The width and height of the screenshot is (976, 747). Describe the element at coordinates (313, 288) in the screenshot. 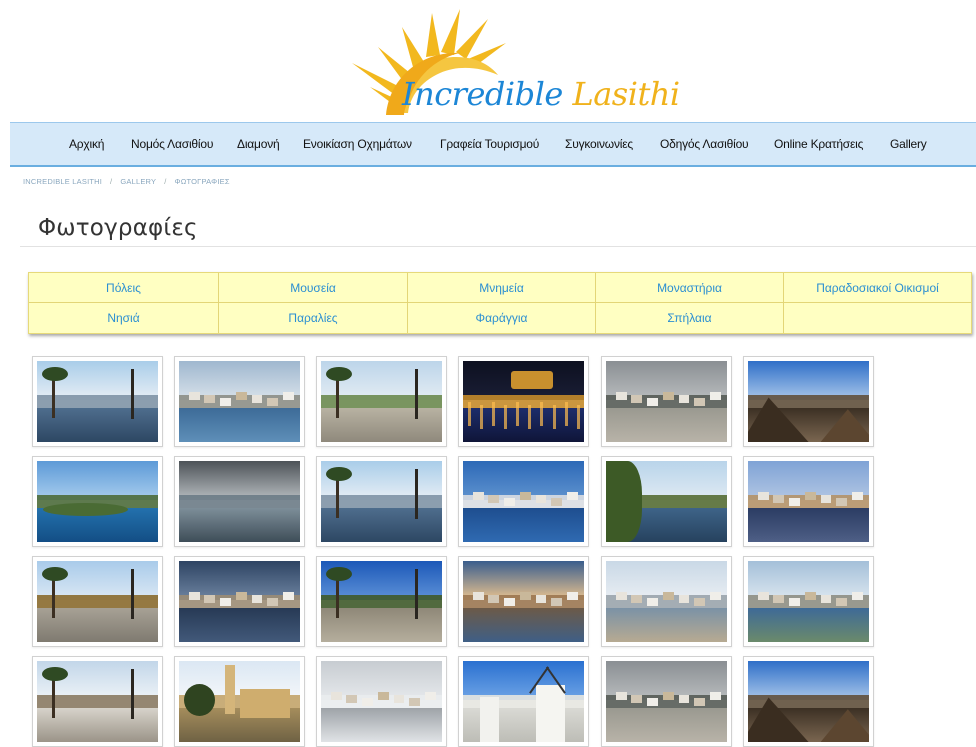

I see `category-museums: Μουσεία` at that location.